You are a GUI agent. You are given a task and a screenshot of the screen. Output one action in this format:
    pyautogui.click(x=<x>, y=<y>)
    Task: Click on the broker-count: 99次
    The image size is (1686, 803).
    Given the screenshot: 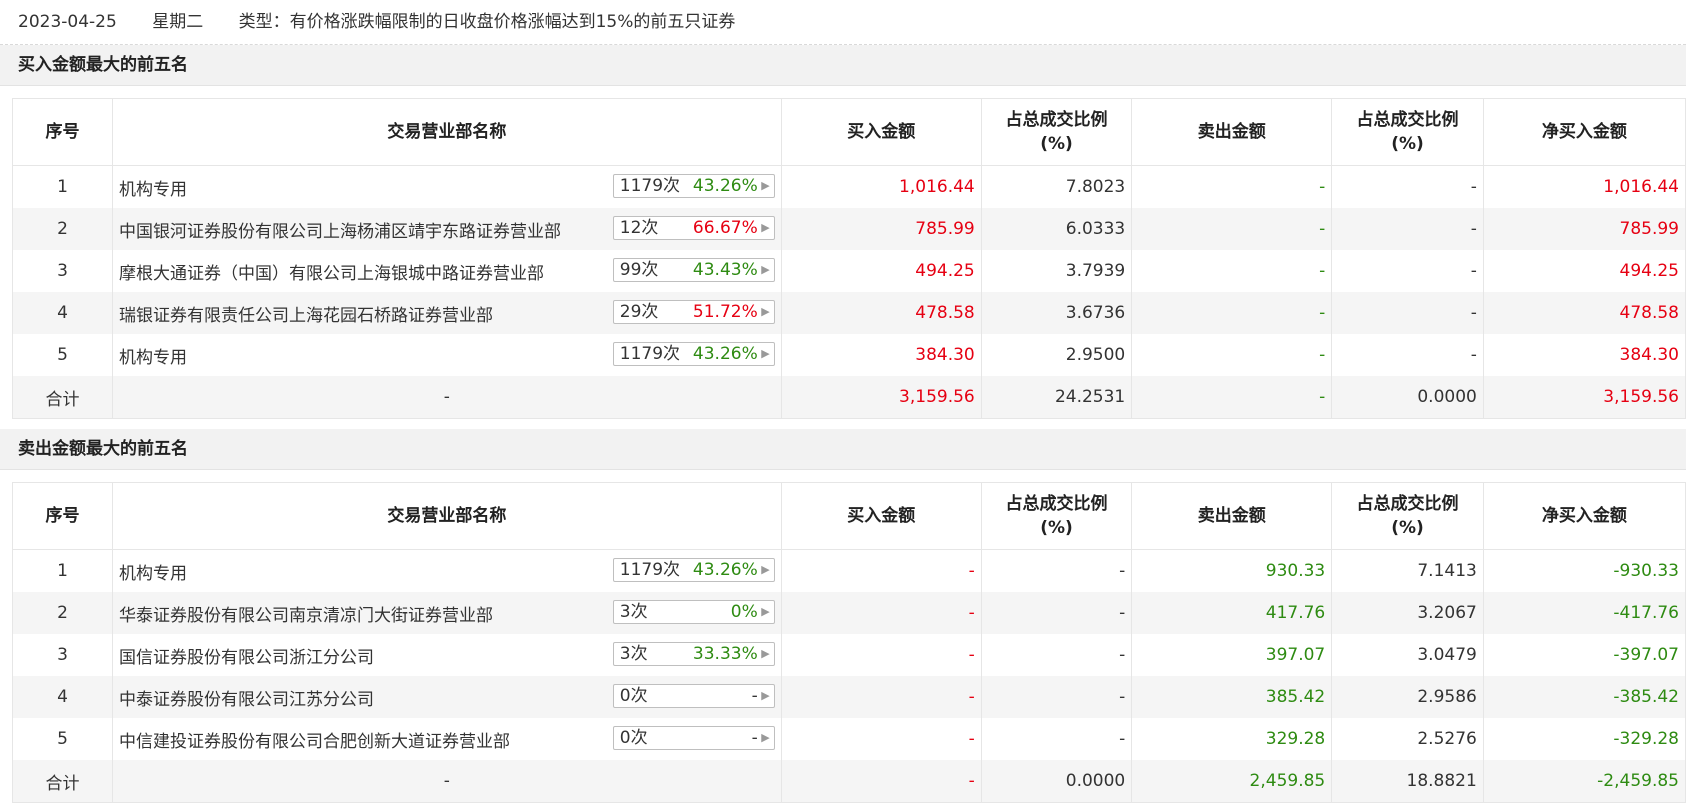 What is the action you would take?
    pyautogui.click(x=639, y=270)
    